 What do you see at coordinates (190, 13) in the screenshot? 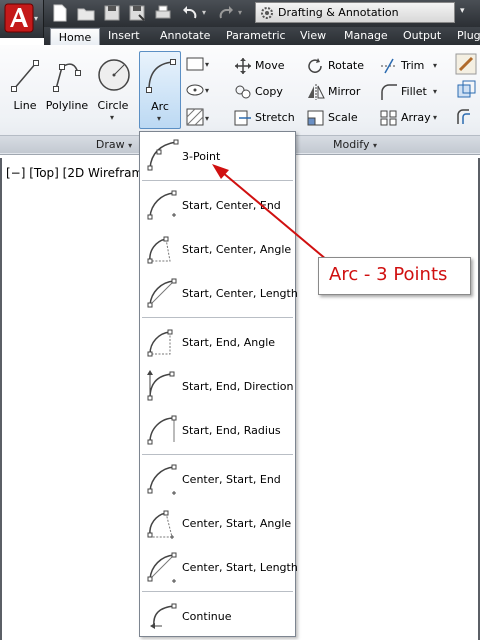
I see `undo-icon` at bounding box center [190, 13].